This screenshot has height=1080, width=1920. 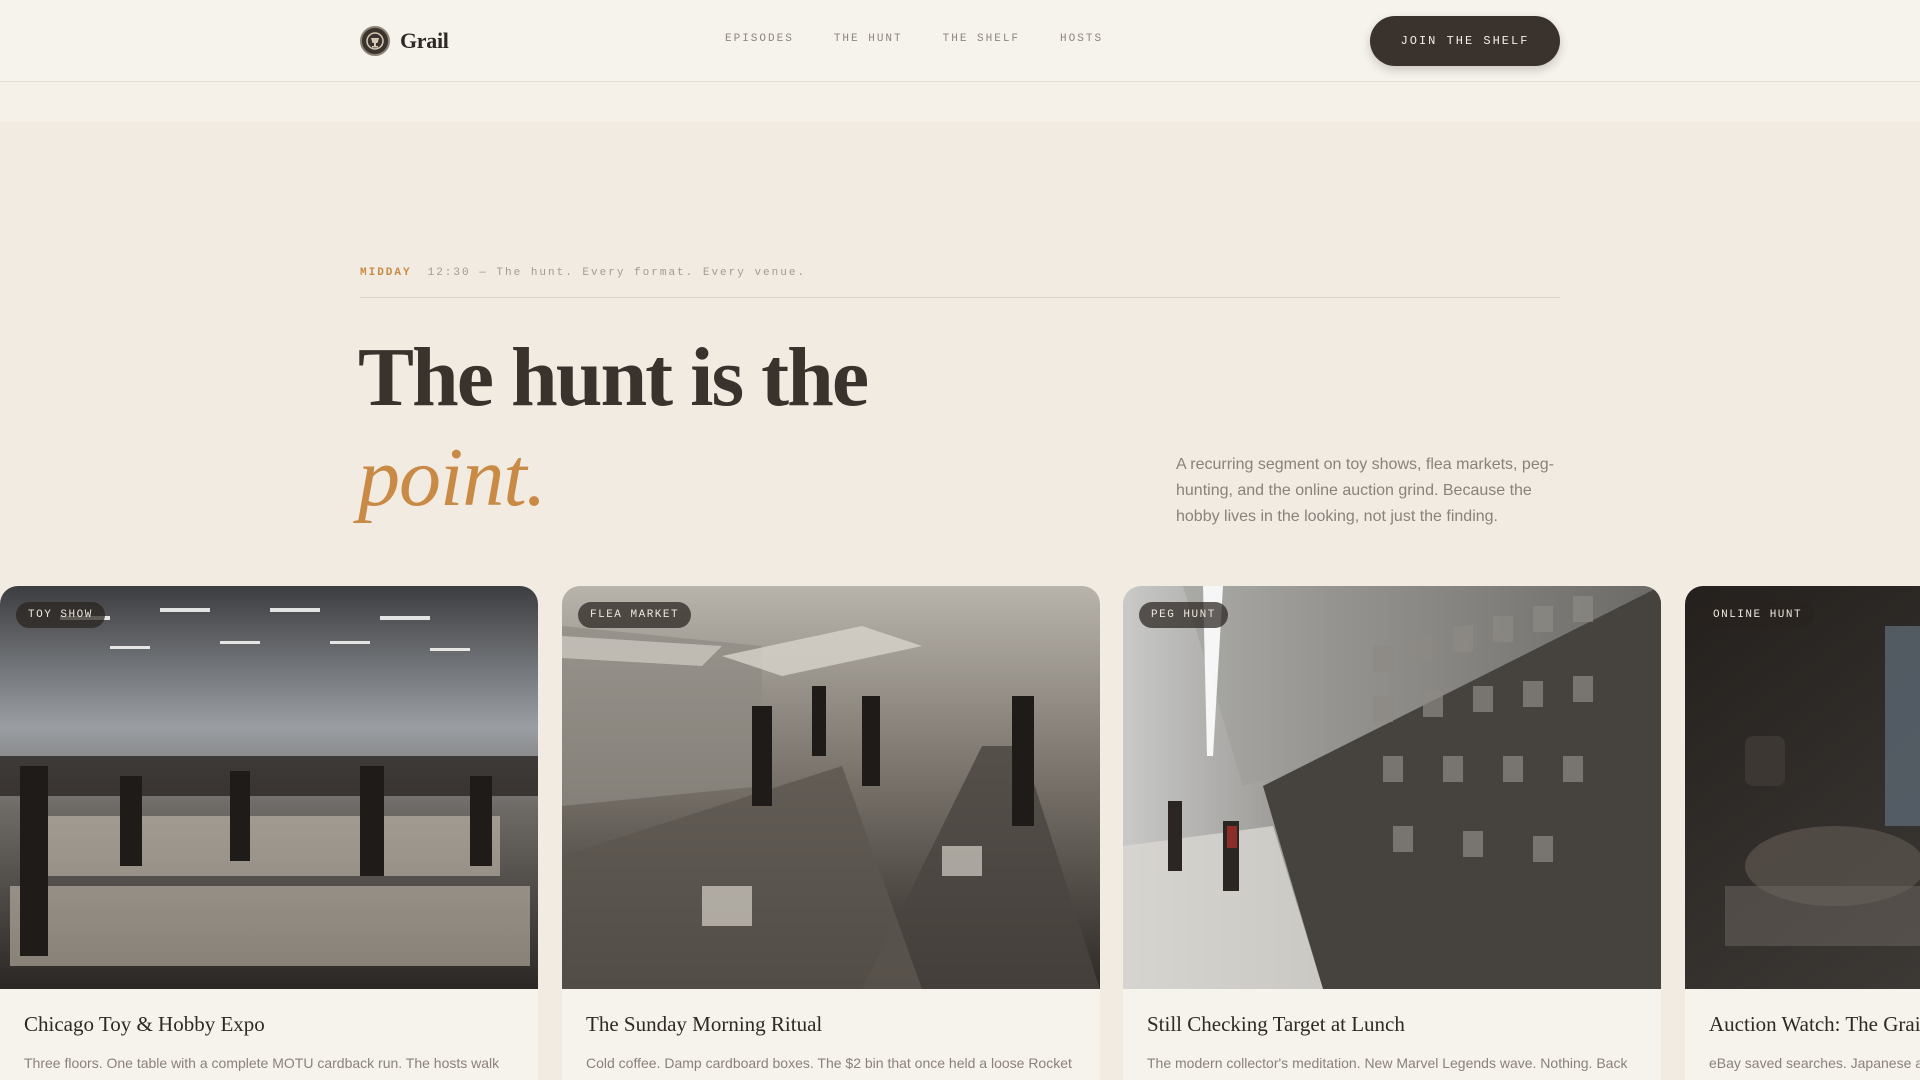 I want to click on card-title: The Sunday Morning Ritual, so click(x=704, y=1024).